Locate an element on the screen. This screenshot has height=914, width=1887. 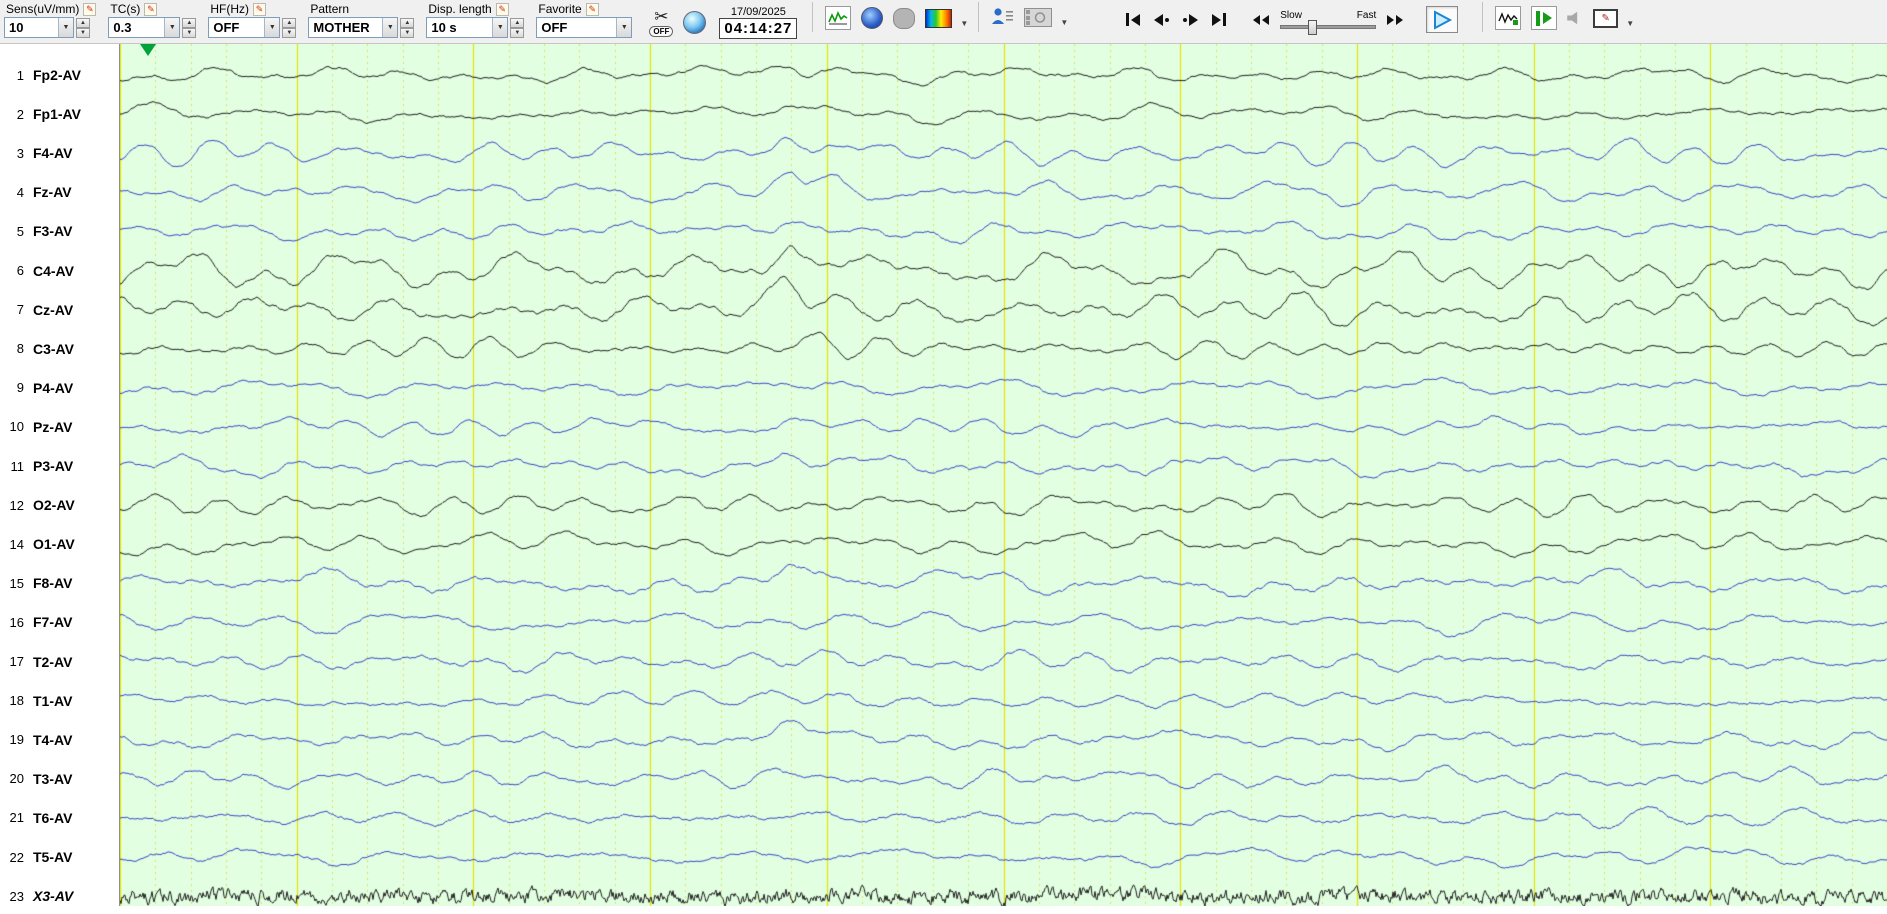
topo-map-button is located at coordinates (872, 18).